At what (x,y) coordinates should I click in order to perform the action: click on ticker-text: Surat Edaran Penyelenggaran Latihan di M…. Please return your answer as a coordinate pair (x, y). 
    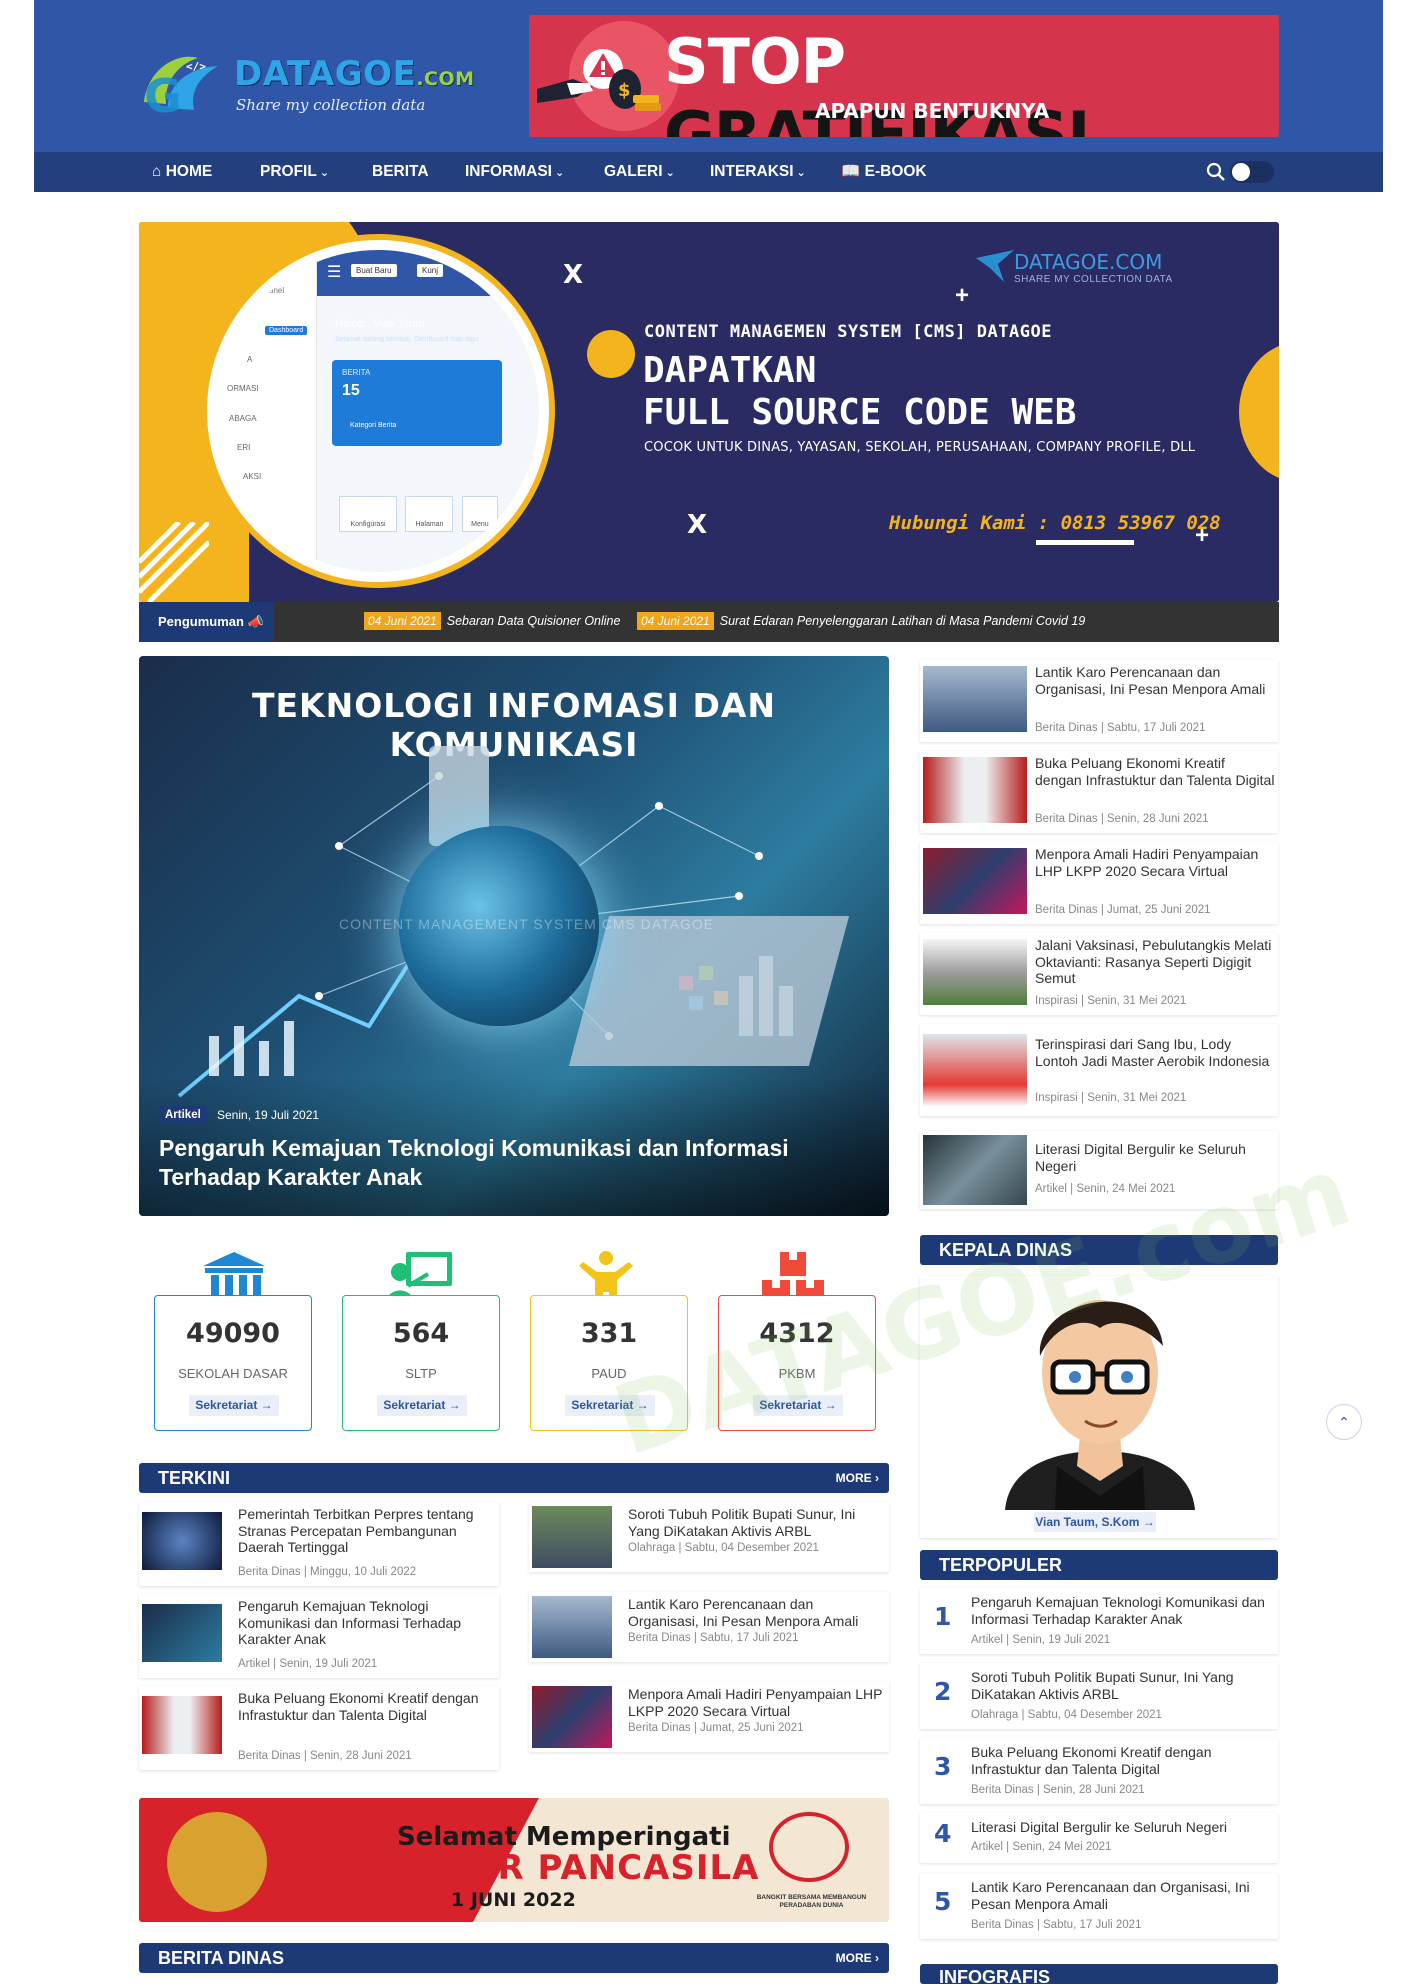
    Looking at the image, I should click on (902, 621).